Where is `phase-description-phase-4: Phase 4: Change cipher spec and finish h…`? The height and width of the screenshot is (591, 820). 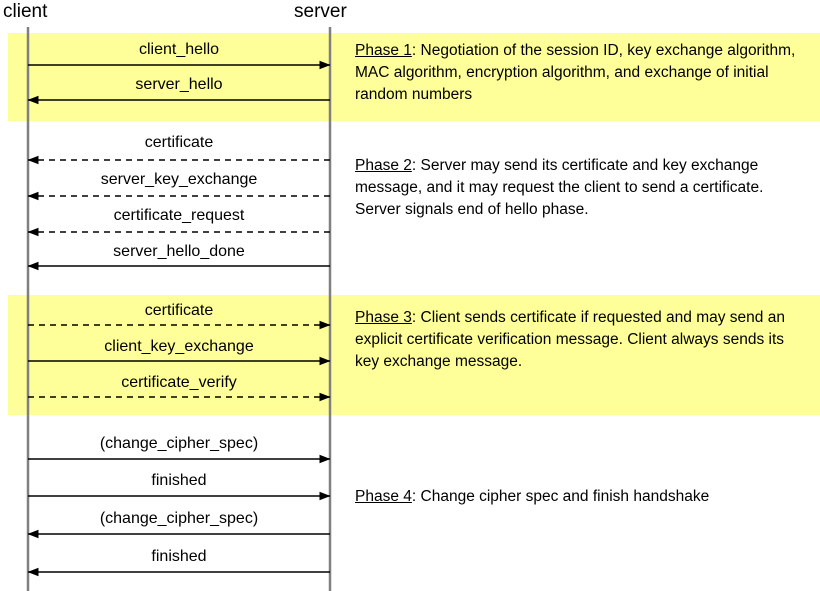 phase-description-phase-4: Phase 4: Change cipher spec and finish h… is located at coordinates (581, 497).